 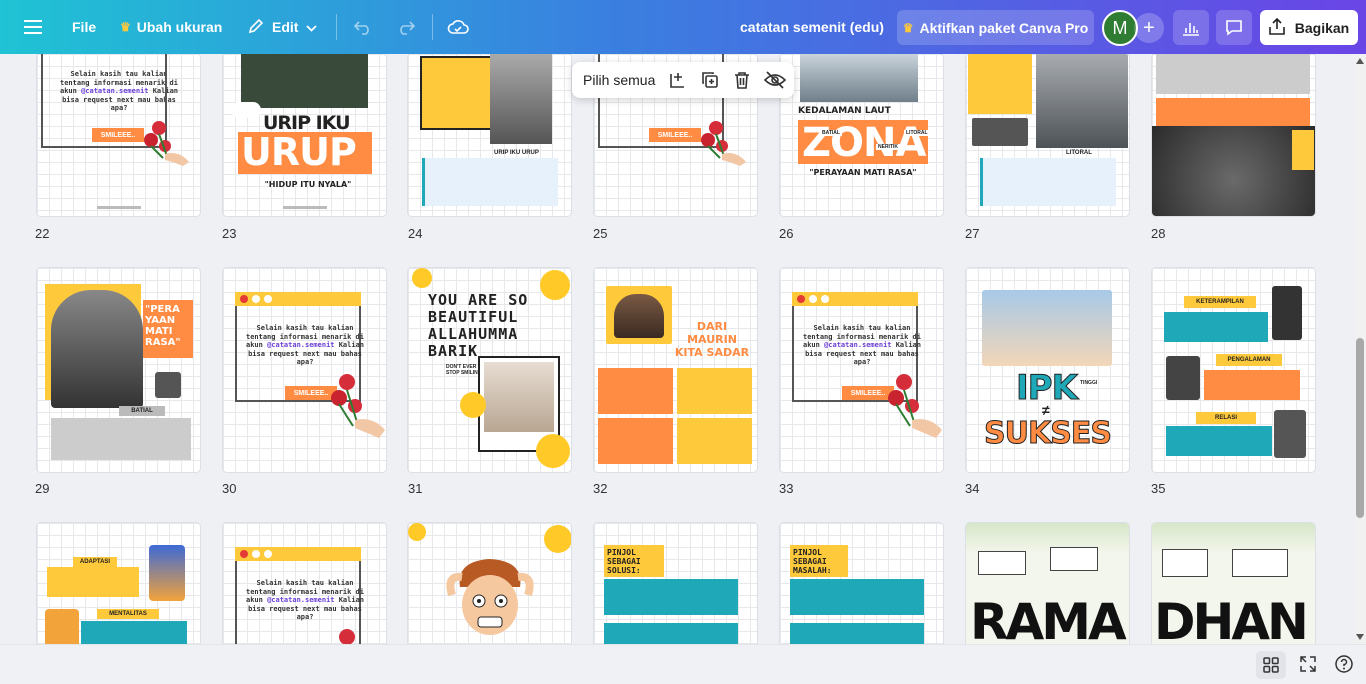 What do you see at coordinates (406, 27) in the screenshot?
I see `redo-icon` at bounding box center [406, 27].